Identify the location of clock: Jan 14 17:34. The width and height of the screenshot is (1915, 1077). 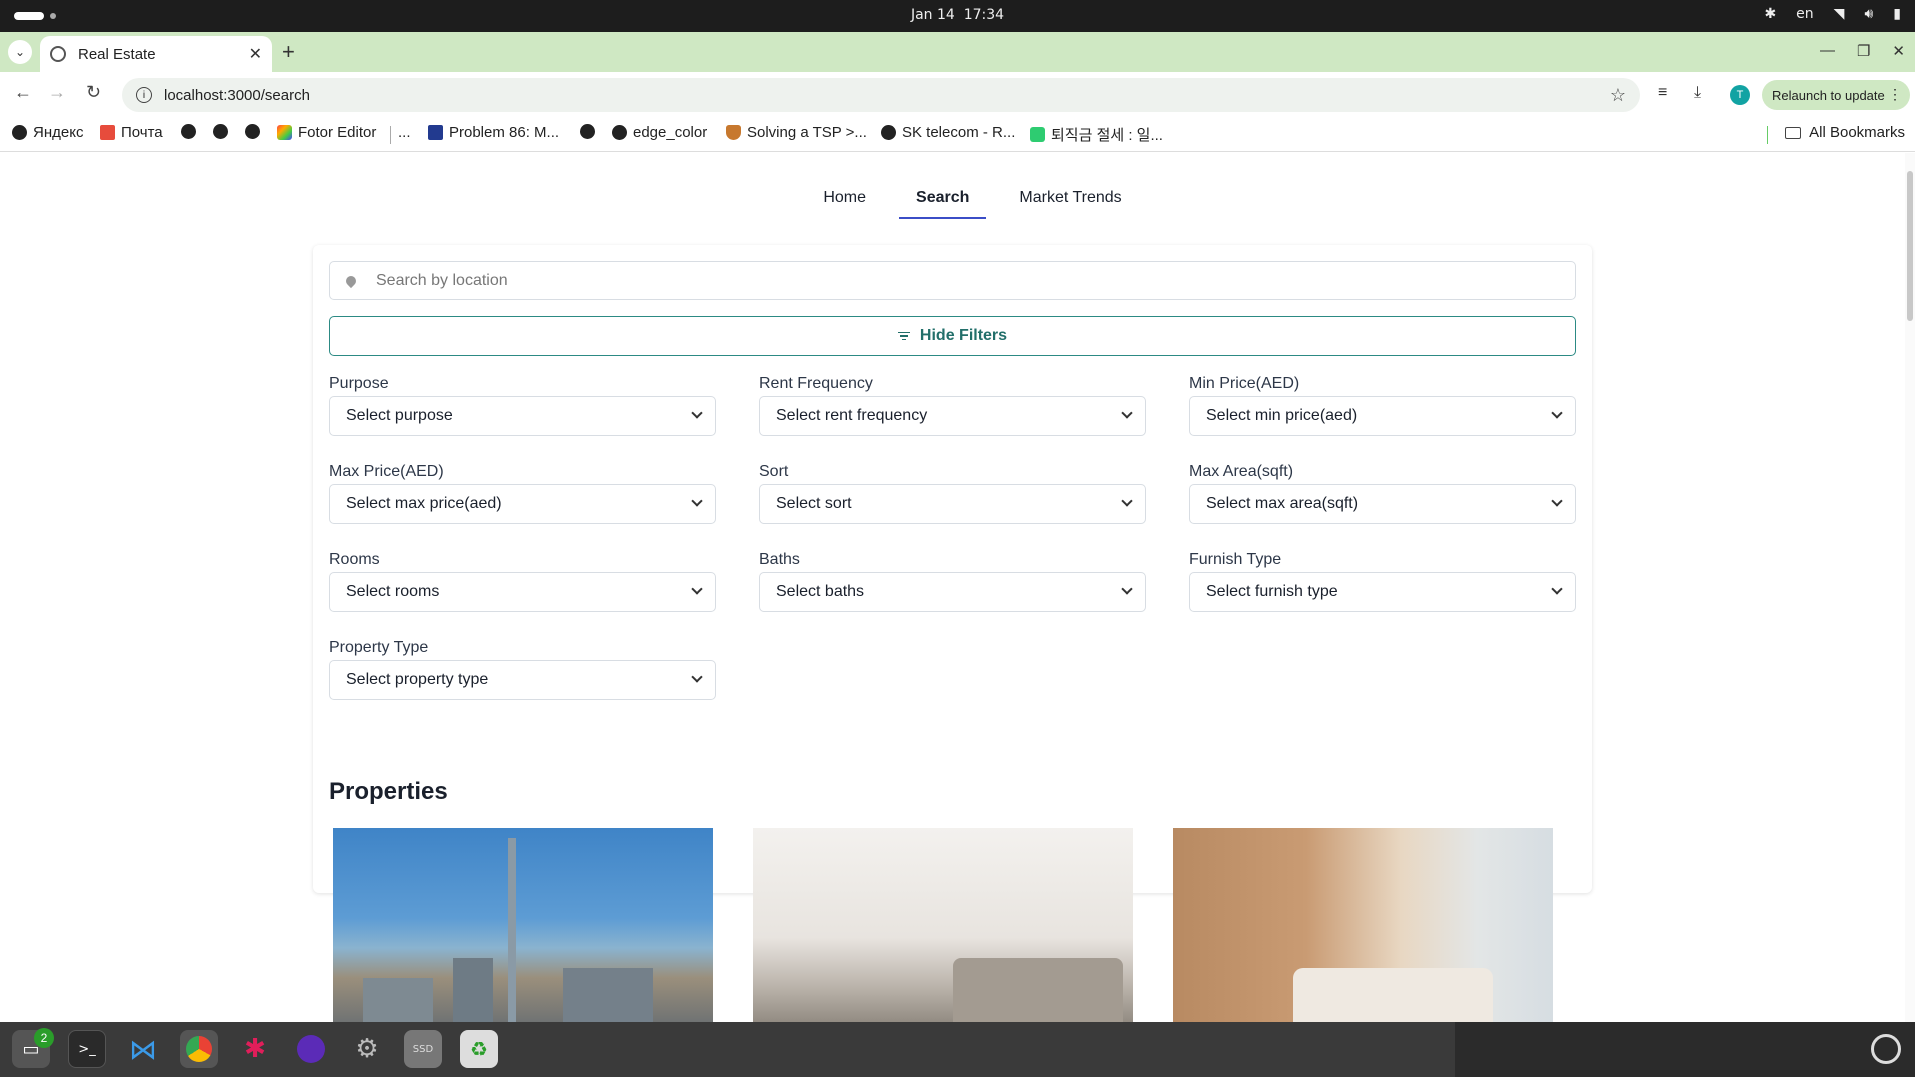
(957, 15).